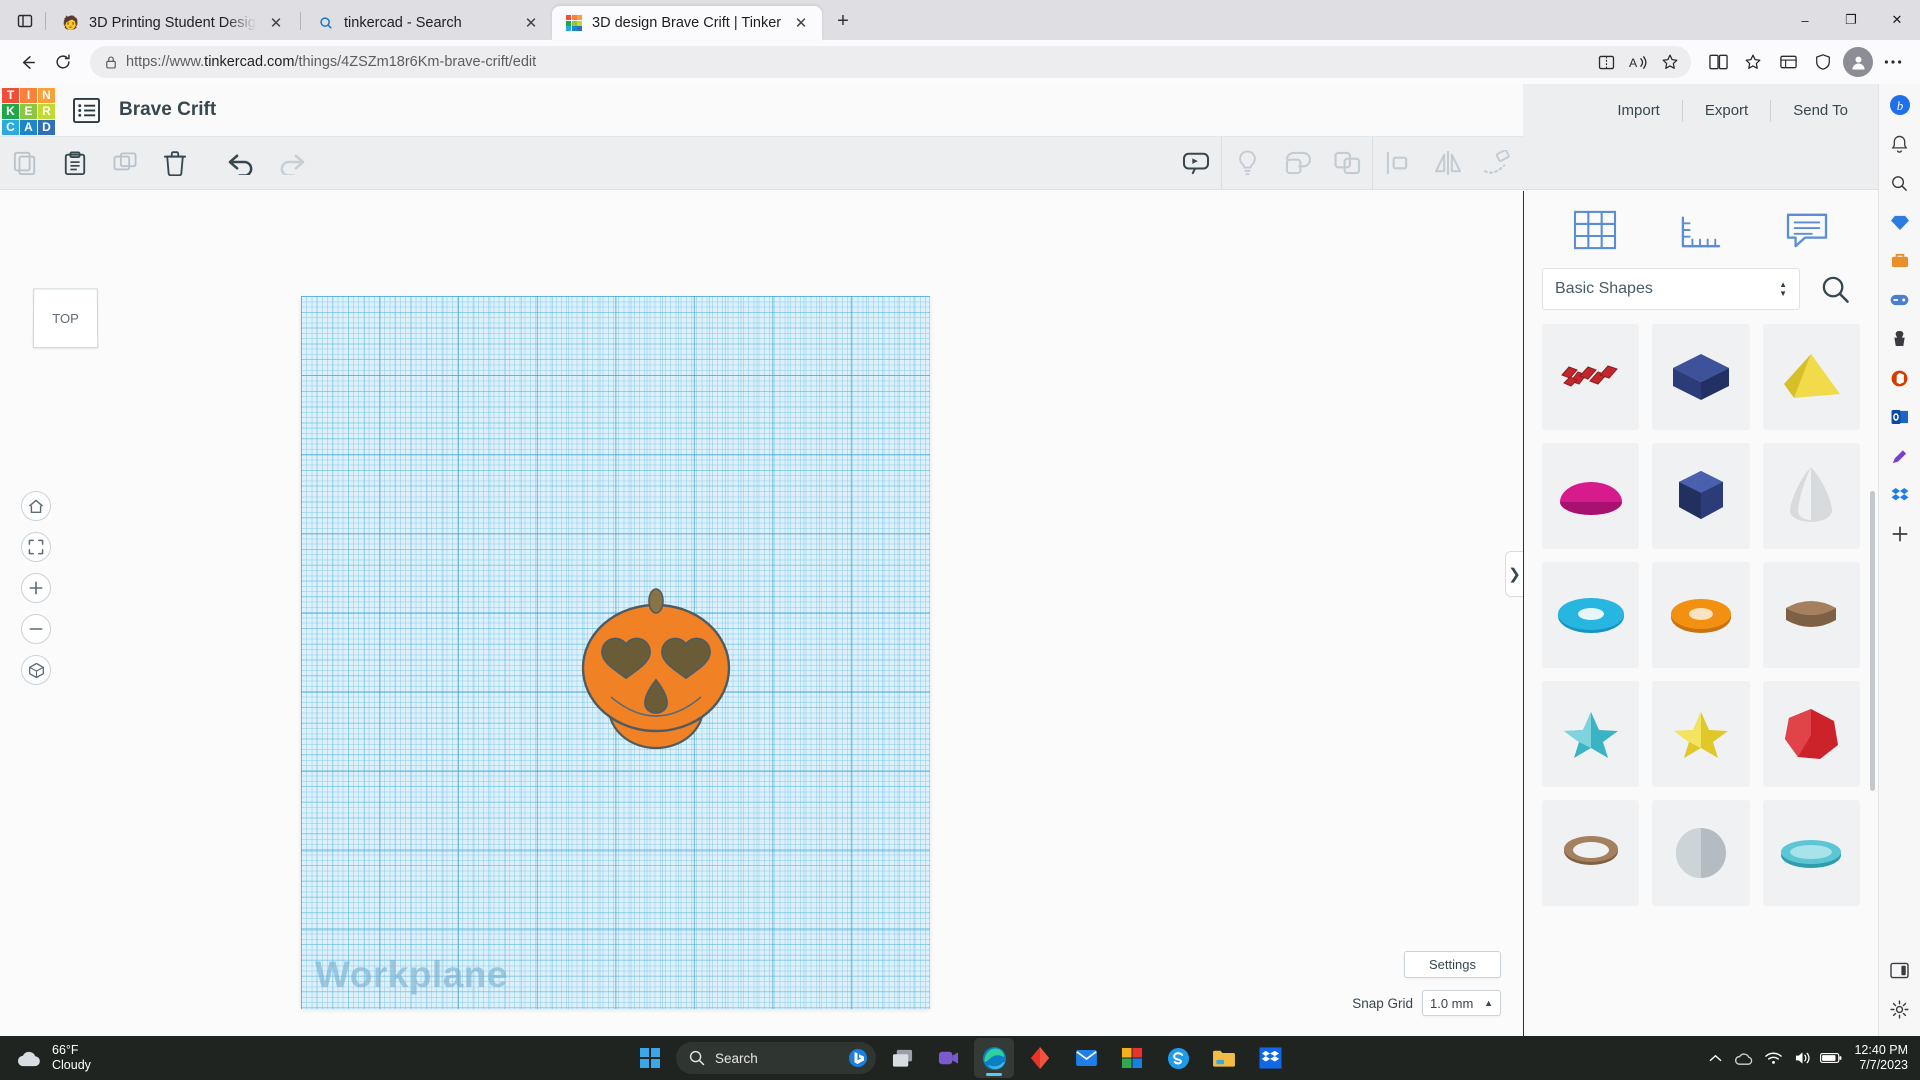 The width and height of the screenshot is (1920, 1080). Describe the element at coordinates (167, 110) in the screenshot. I see `page-title: Brave Crift` at that location.